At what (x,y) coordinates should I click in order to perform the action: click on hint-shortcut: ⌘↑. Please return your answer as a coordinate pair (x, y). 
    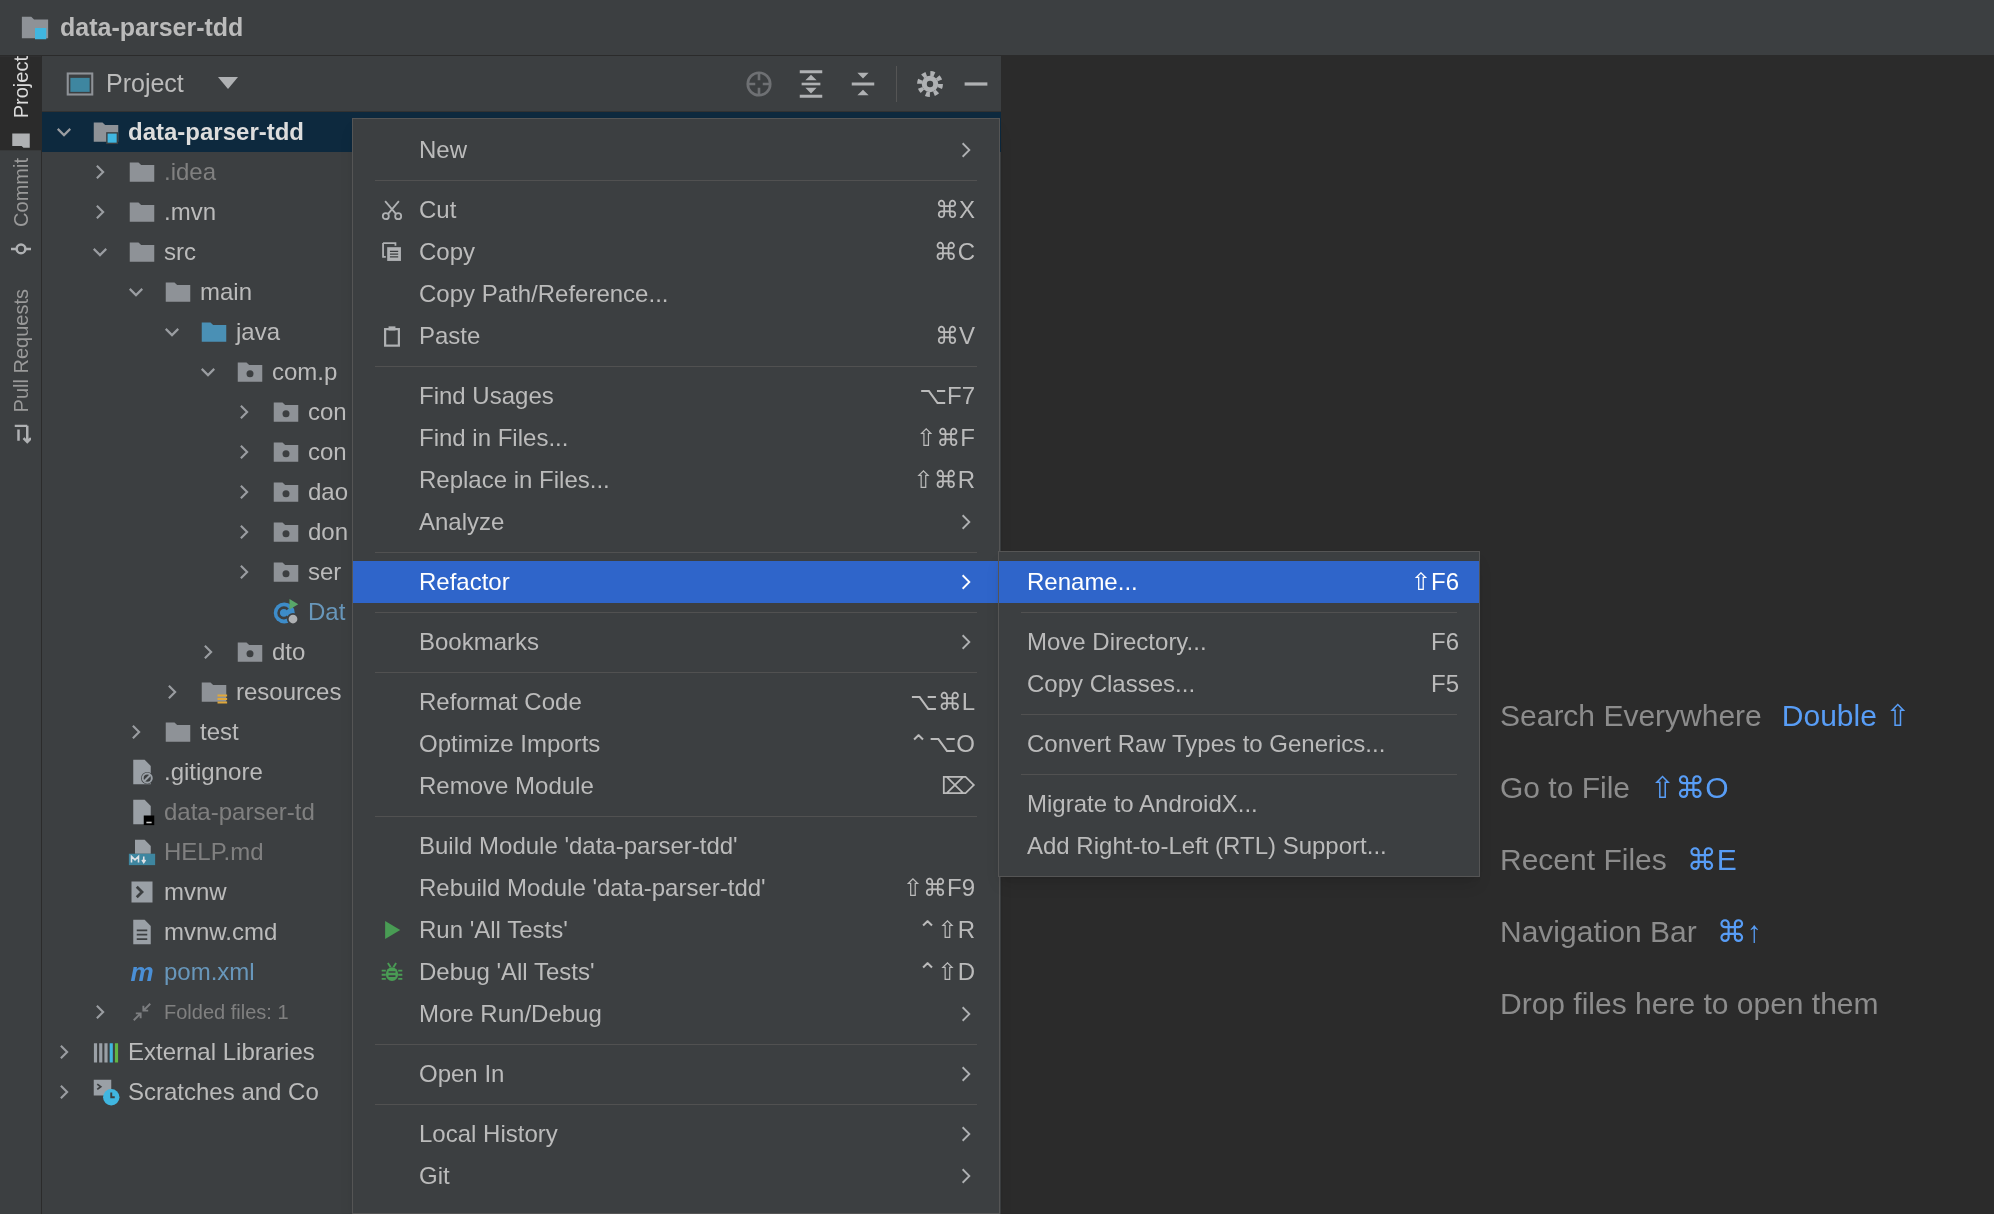
    Looking at the image, I should click on (1739, 931).